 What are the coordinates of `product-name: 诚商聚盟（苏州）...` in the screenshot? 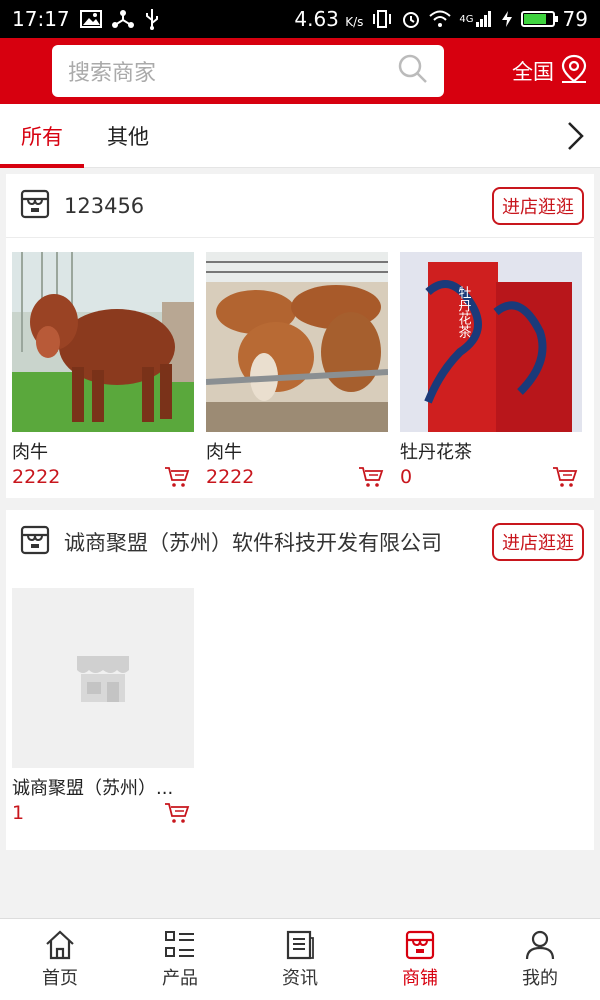 It's located at (93, 788).